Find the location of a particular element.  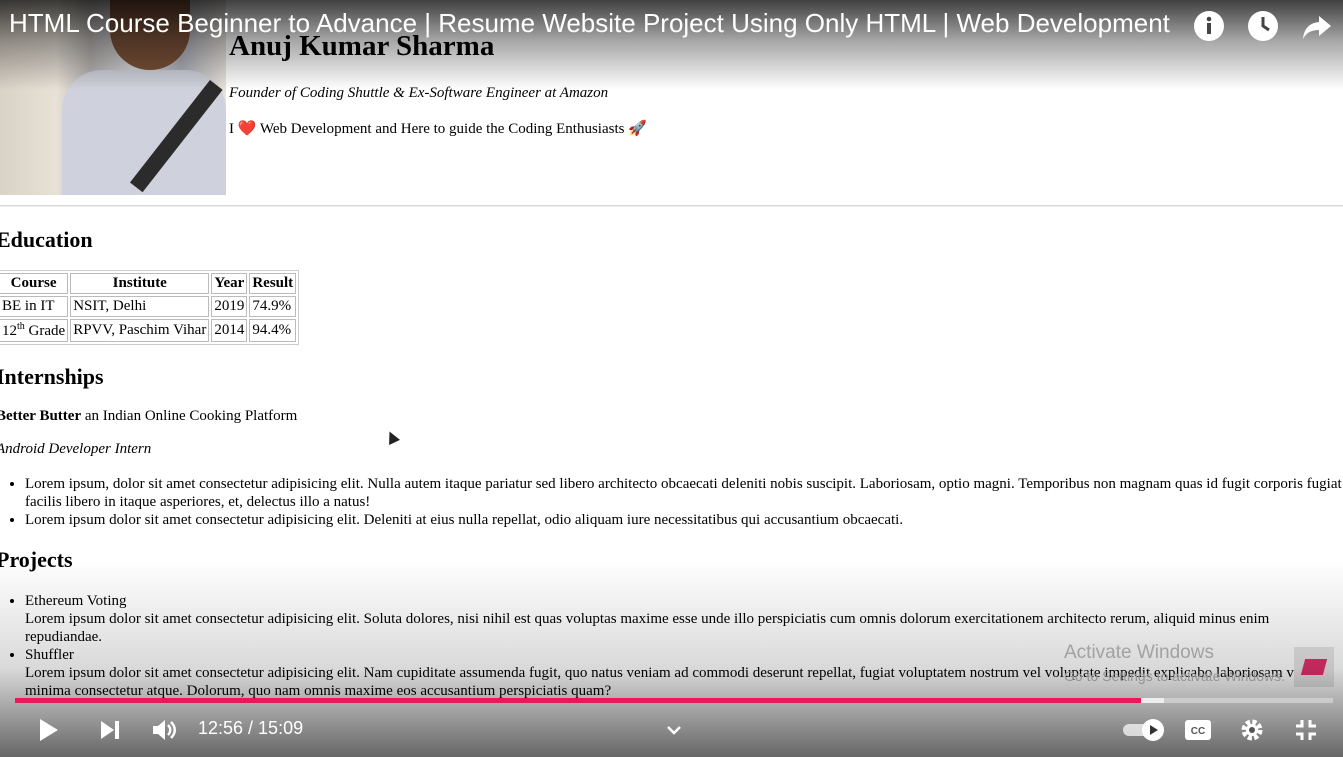

time-display: 12:56 / 15:09 is located at coordinates (251, 728).